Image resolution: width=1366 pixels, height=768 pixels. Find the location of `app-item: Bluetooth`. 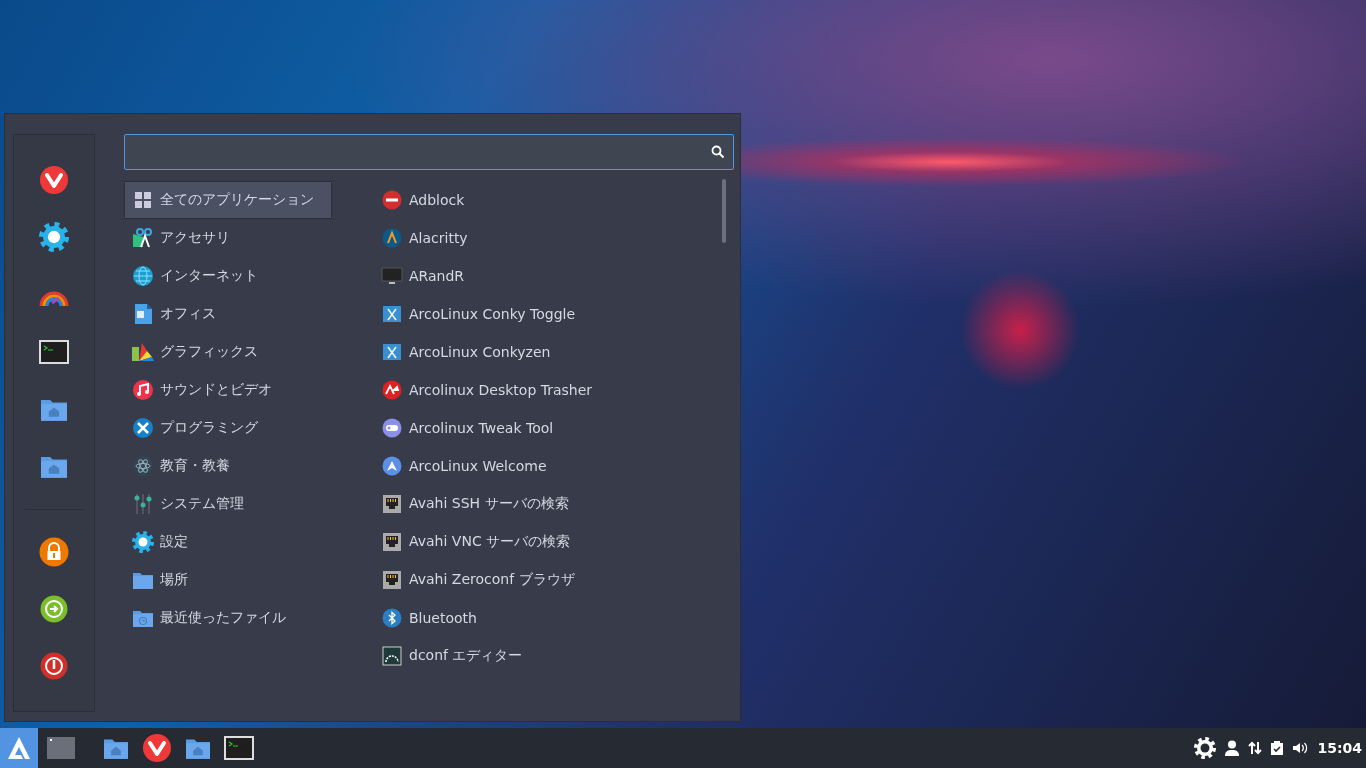

app-item: Bluetooth is located at coordinates (542, 618).